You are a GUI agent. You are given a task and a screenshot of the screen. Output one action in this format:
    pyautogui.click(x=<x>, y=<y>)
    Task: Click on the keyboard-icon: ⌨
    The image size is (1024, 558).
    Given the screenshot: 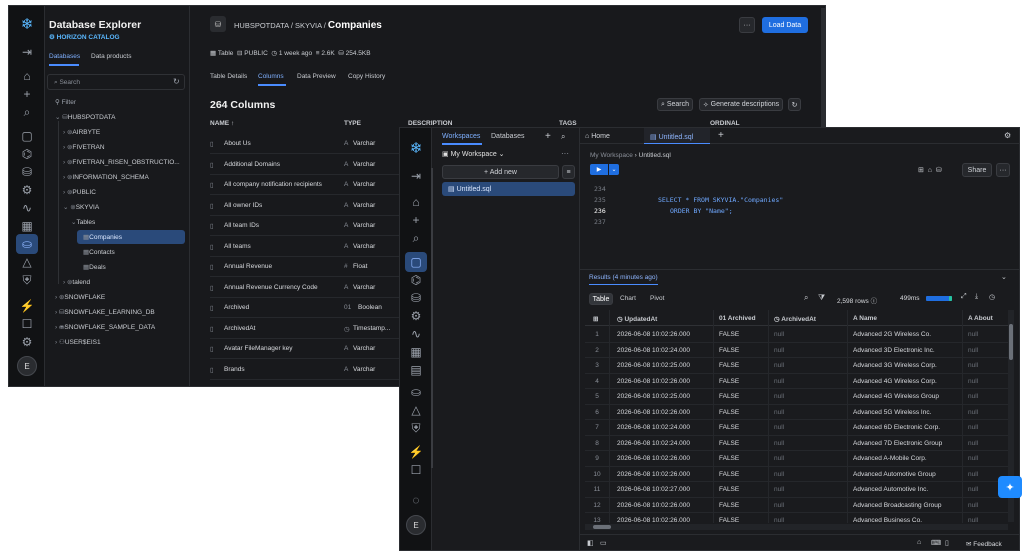 What is the action you would take?
    pyautogui.click(x=936, y=543)
    